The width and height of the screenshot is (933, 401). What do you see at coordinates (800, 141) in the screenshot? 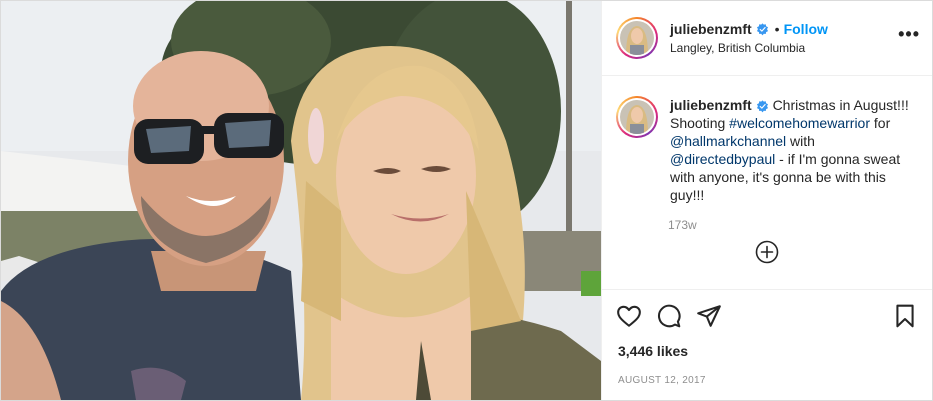
I see `caption-body-3: with` at bounding box center [800, 141].